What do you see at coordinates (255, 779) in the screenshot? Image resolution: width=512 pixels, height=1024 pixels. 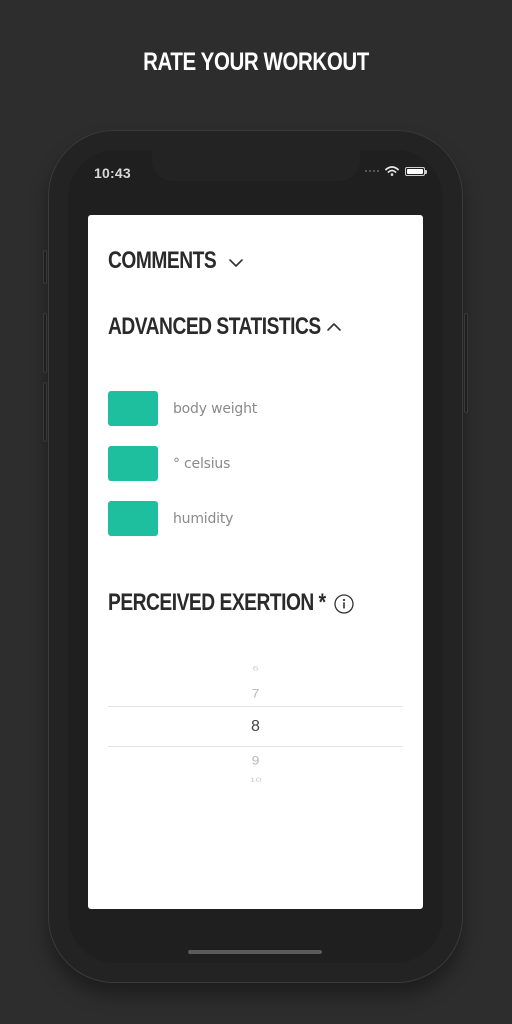 I see `picker-option-10: 10` at bounding box center [255, 779].